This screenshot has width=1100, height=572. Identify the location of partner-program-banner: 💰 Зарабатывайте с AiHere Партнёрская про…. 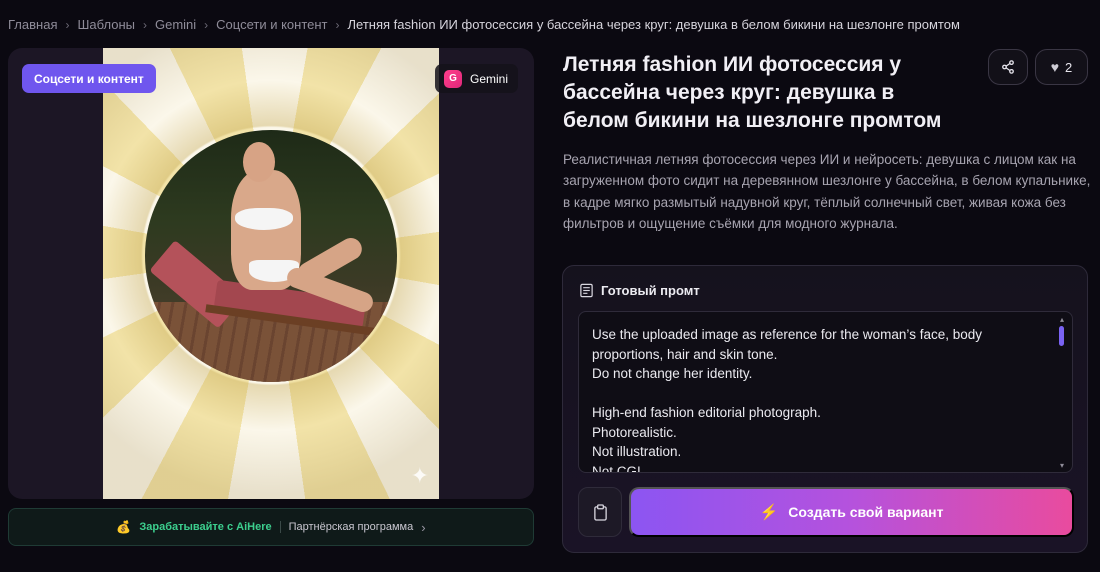
(271, 527).